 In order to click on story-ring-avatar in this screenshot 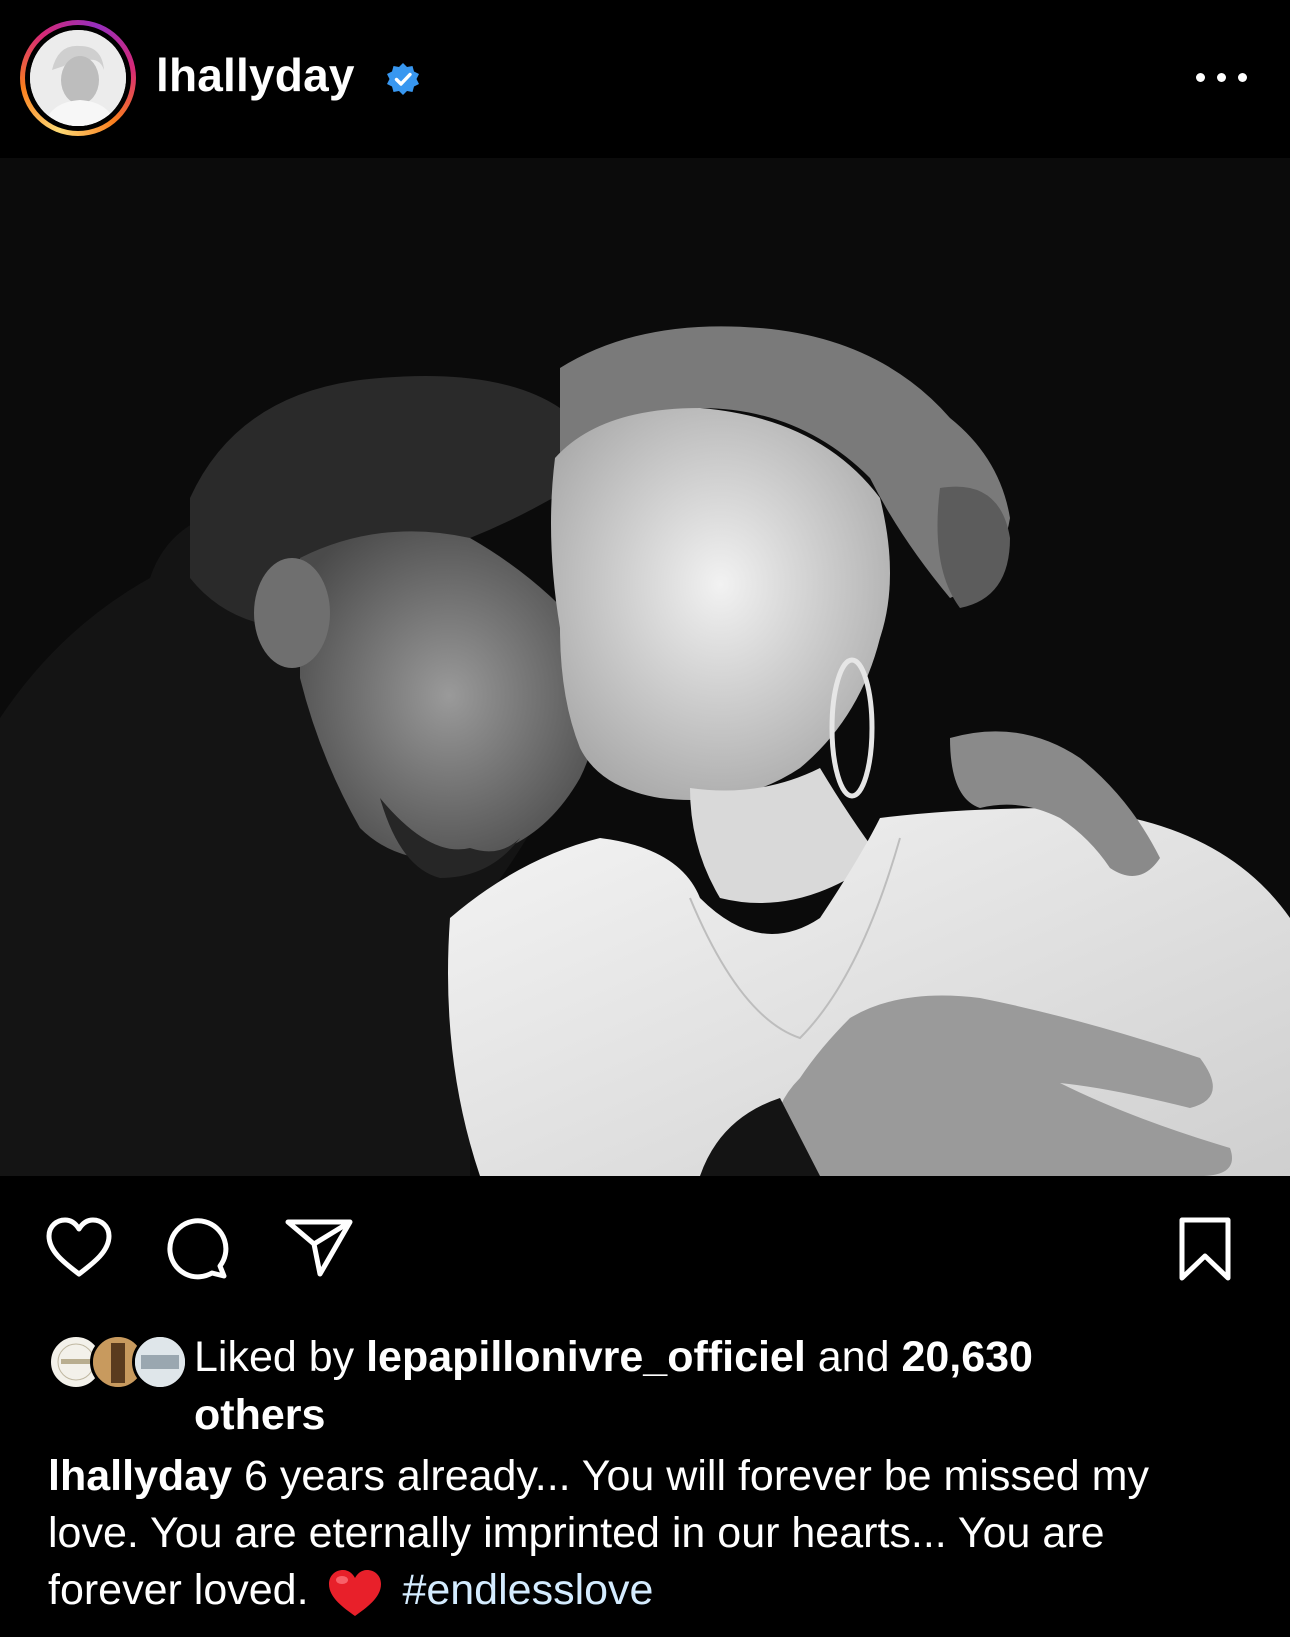, I will do `click(78, 78)`.